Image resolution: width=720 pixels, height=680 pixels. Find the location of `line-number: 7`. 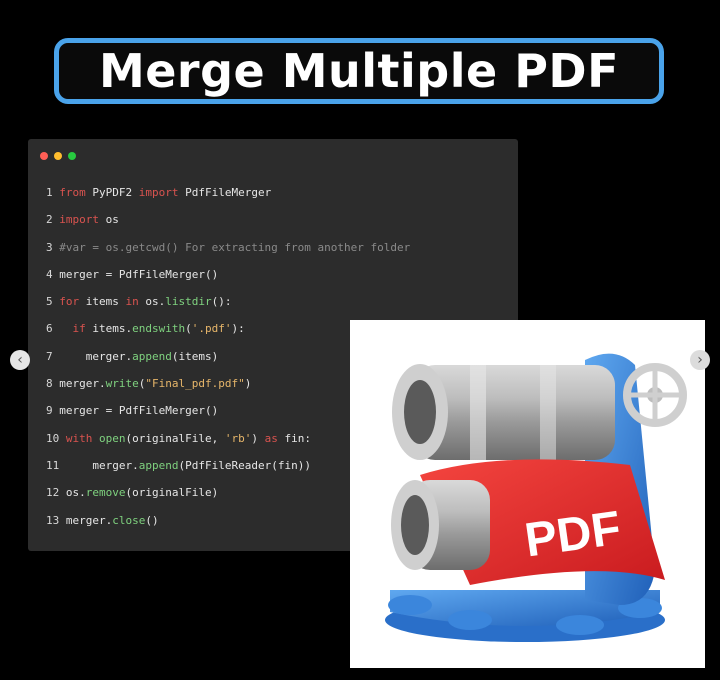

line-number: 7 is located at coordinates (53, 356).